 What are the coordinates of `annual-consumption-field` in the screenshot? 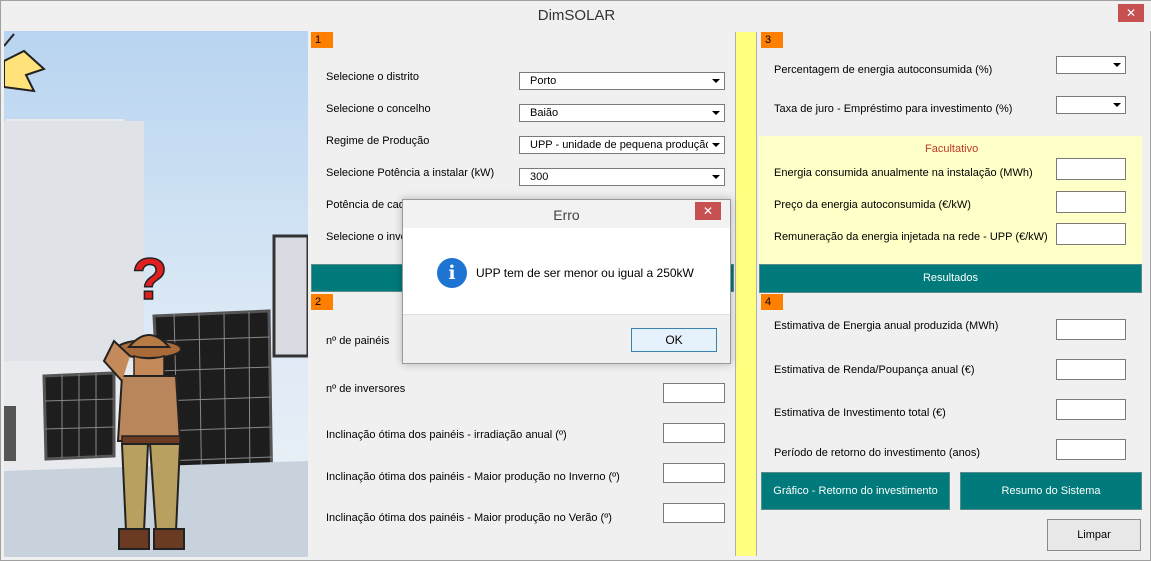 It's located at (1091, 169).